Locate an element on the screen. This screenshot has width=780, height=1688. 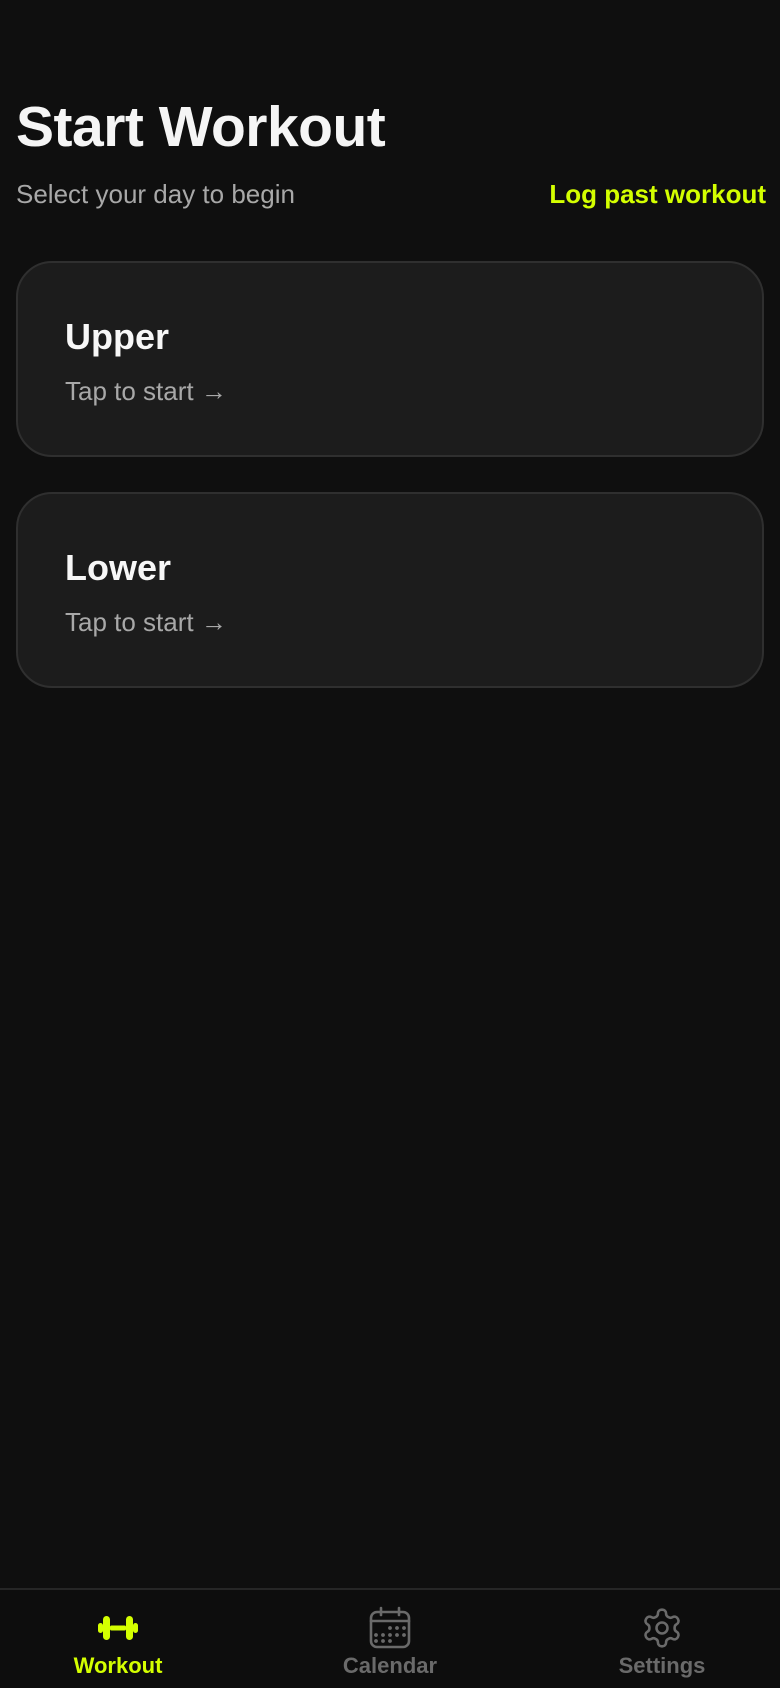
calendar-icon is located at coordinates (390, 1627).